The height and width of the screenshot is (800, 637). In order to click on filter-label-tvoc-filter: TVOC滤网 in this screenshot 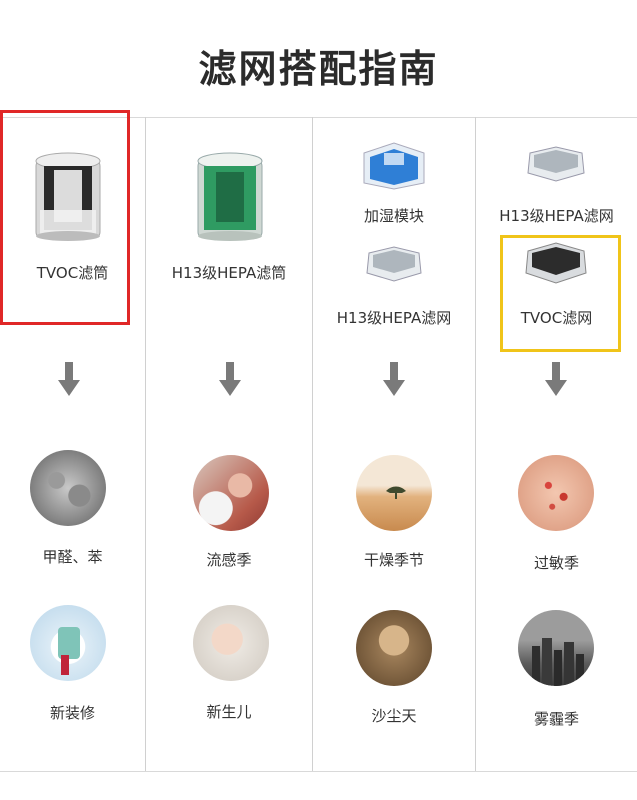, I will do `click(556, 318)`.